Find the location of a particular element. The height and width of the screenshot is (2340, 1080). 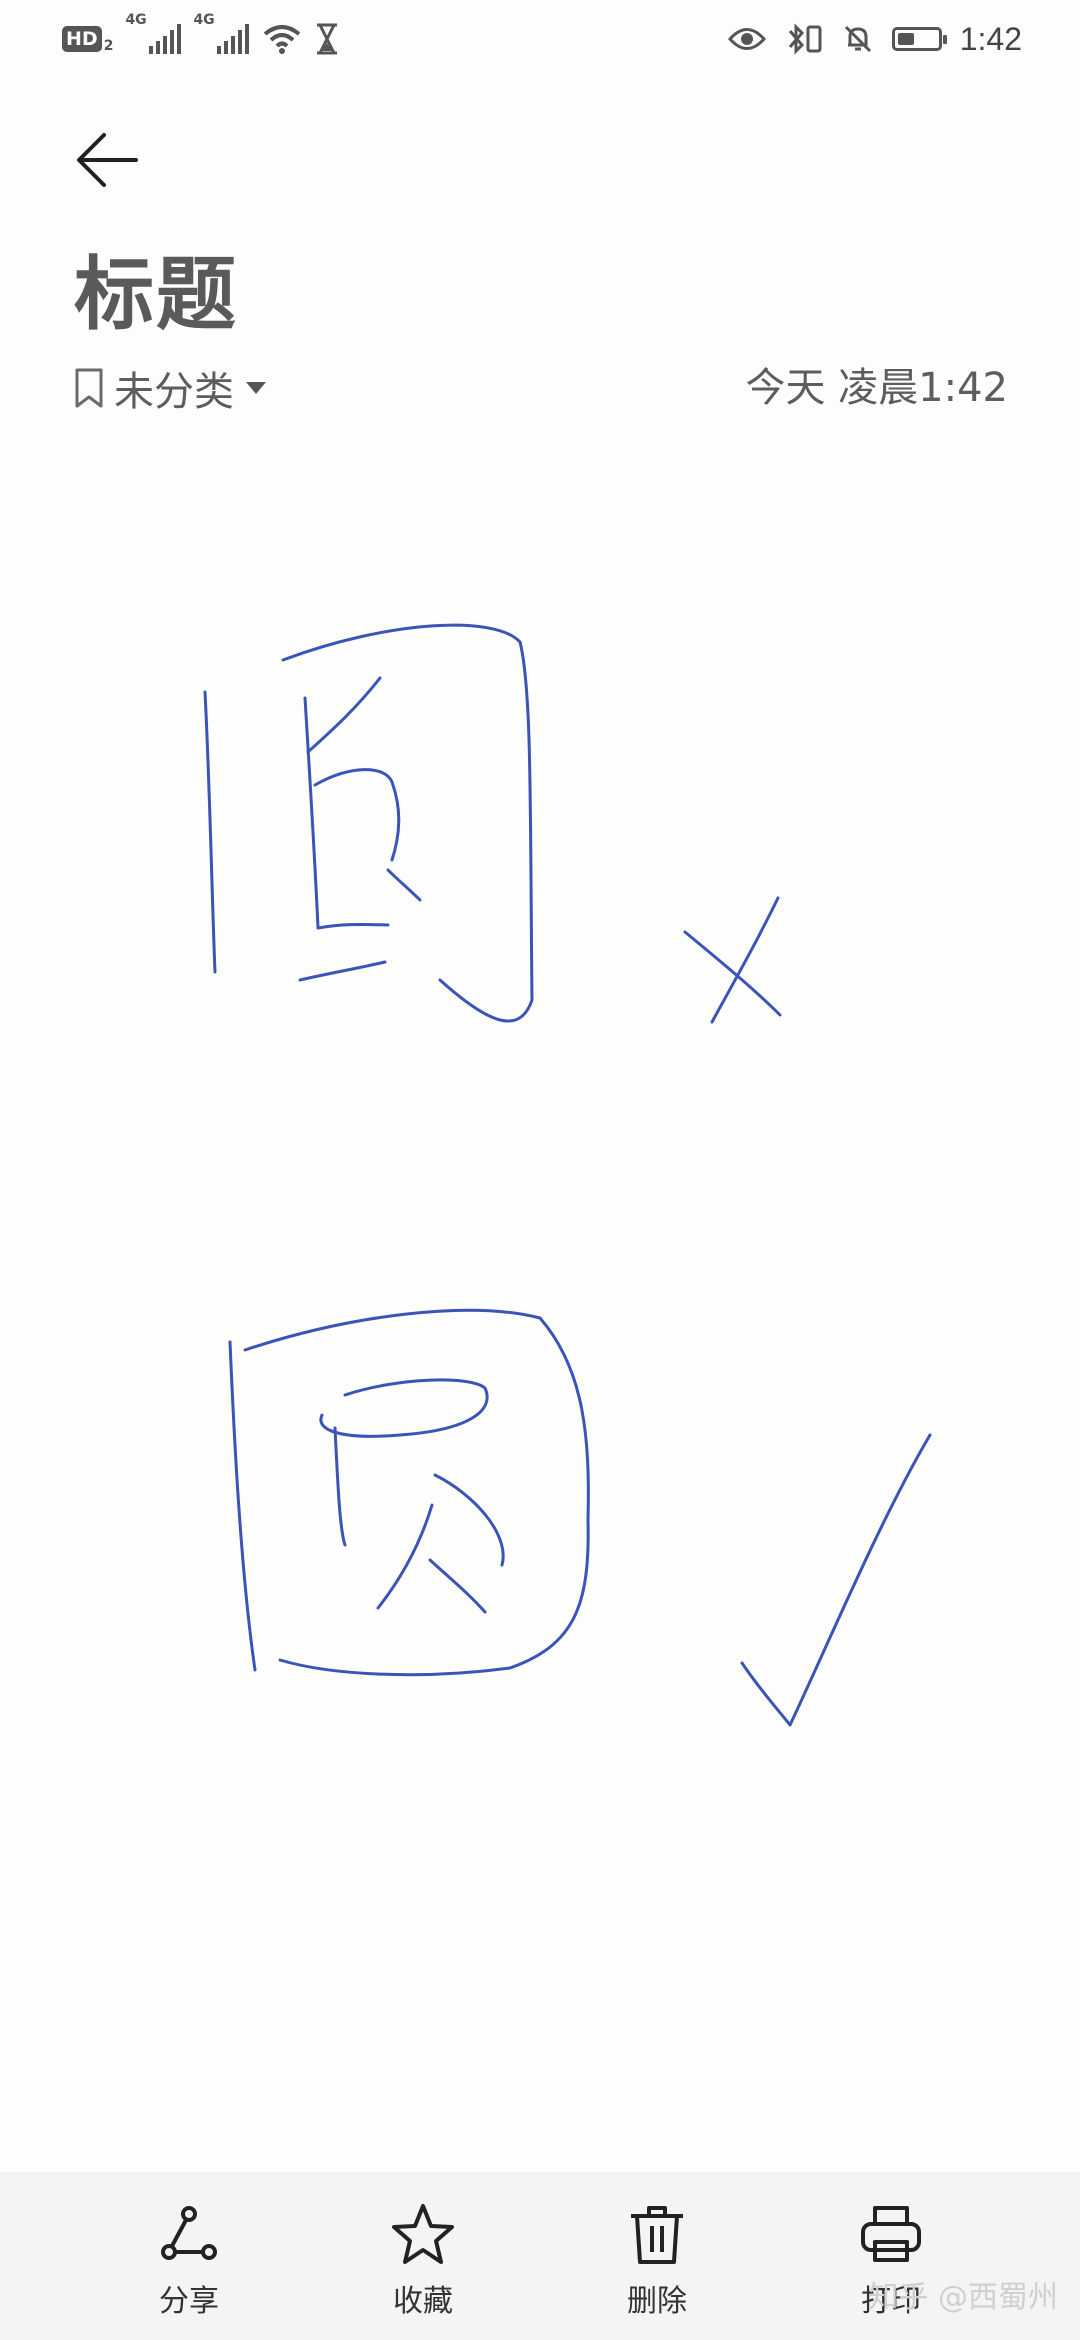

delete-label: 删除 is located at coordinates (657, 2301).